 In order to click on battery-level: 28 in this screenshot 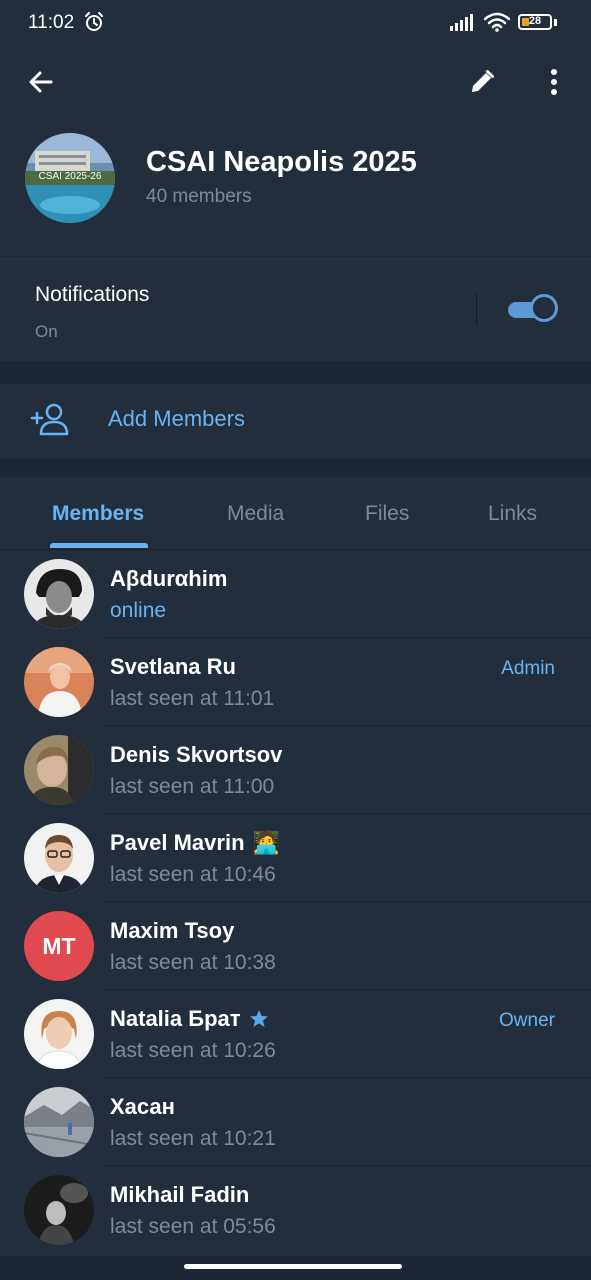, I will do `click(535, 21)`.